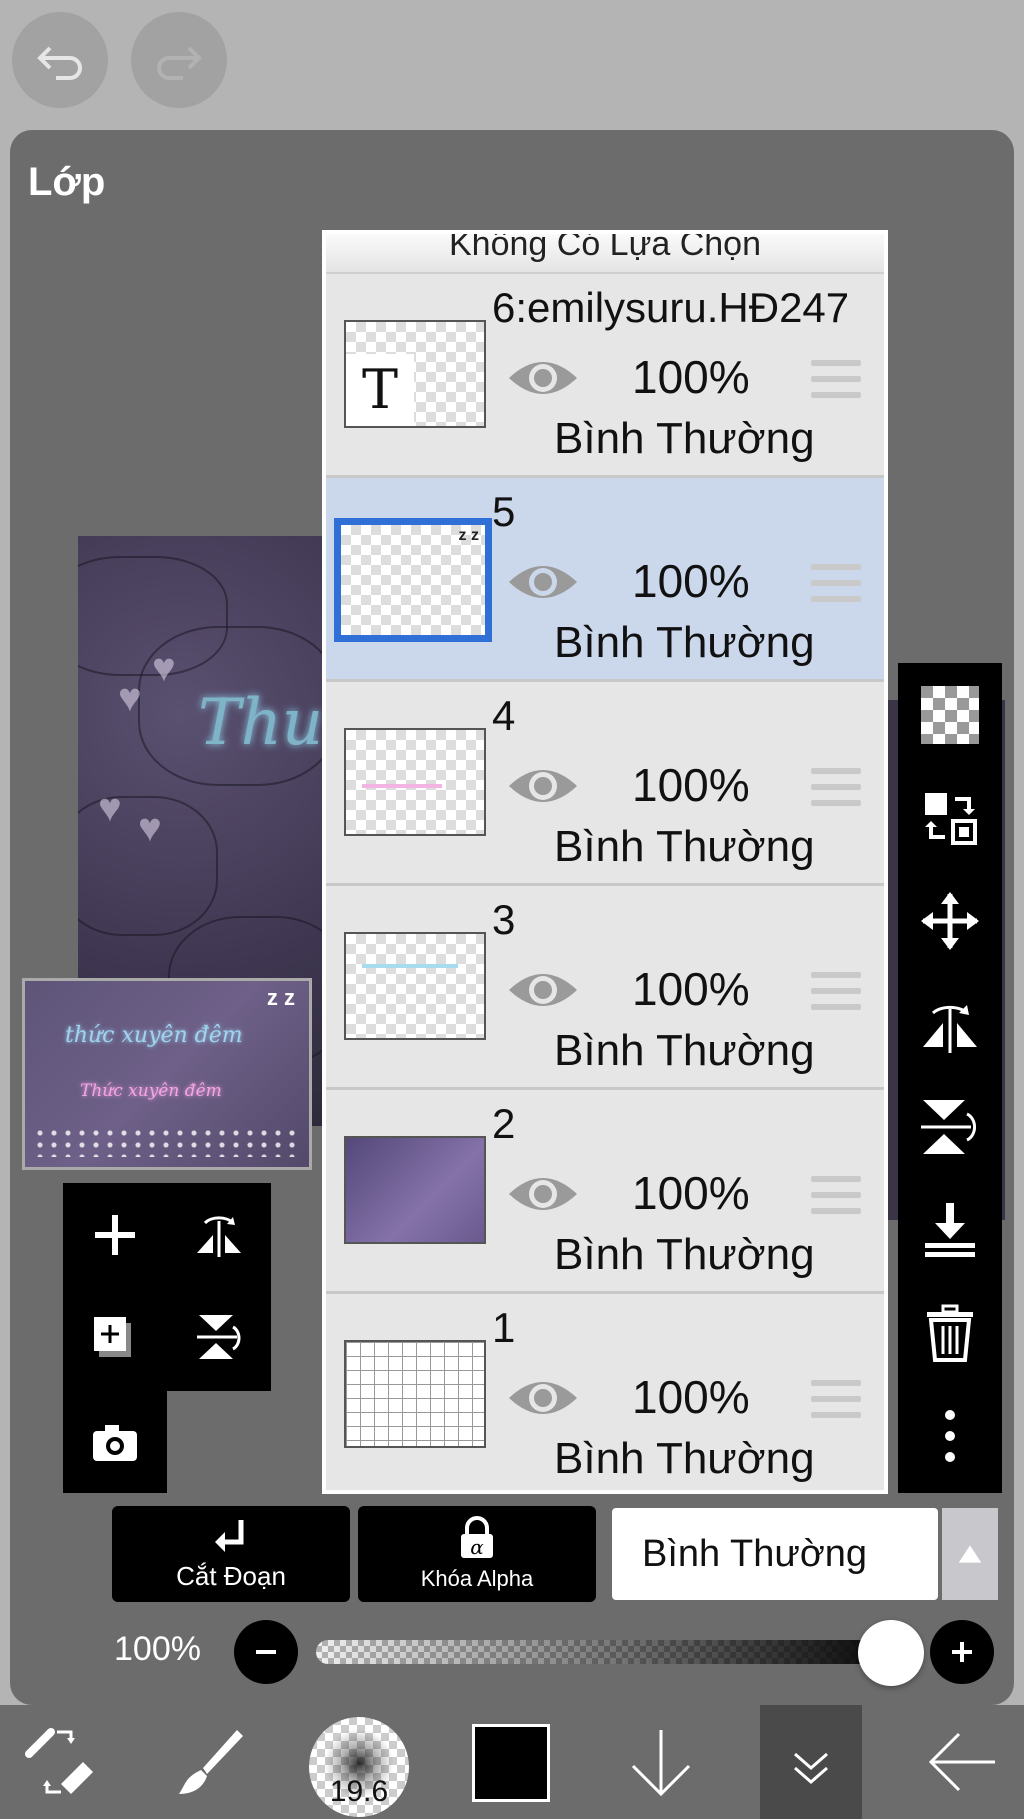  What do you see at coordinates (950, 1078) in the screenshot?
I see `layer-tools-toolbar` at bounding box center [950, 1078].